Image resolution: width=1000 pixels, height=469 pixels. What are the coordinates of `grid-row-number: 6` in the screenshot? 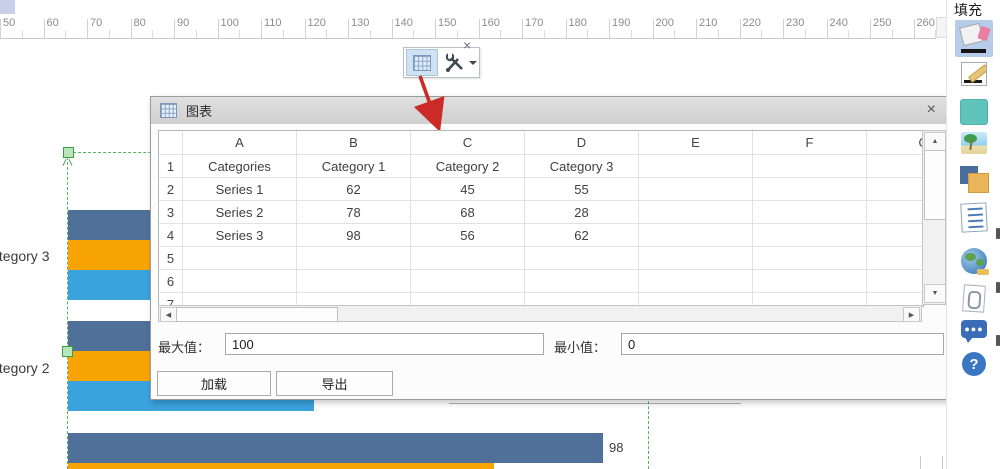 It's located at (171, 281).